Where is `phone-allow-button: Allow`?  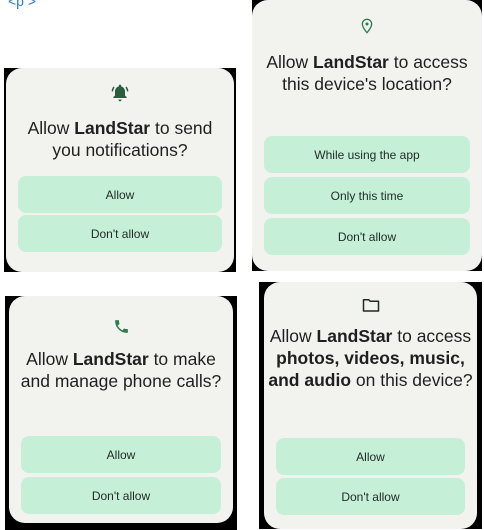 phone-allow-button: Allow is located at coordinates (121, 454).